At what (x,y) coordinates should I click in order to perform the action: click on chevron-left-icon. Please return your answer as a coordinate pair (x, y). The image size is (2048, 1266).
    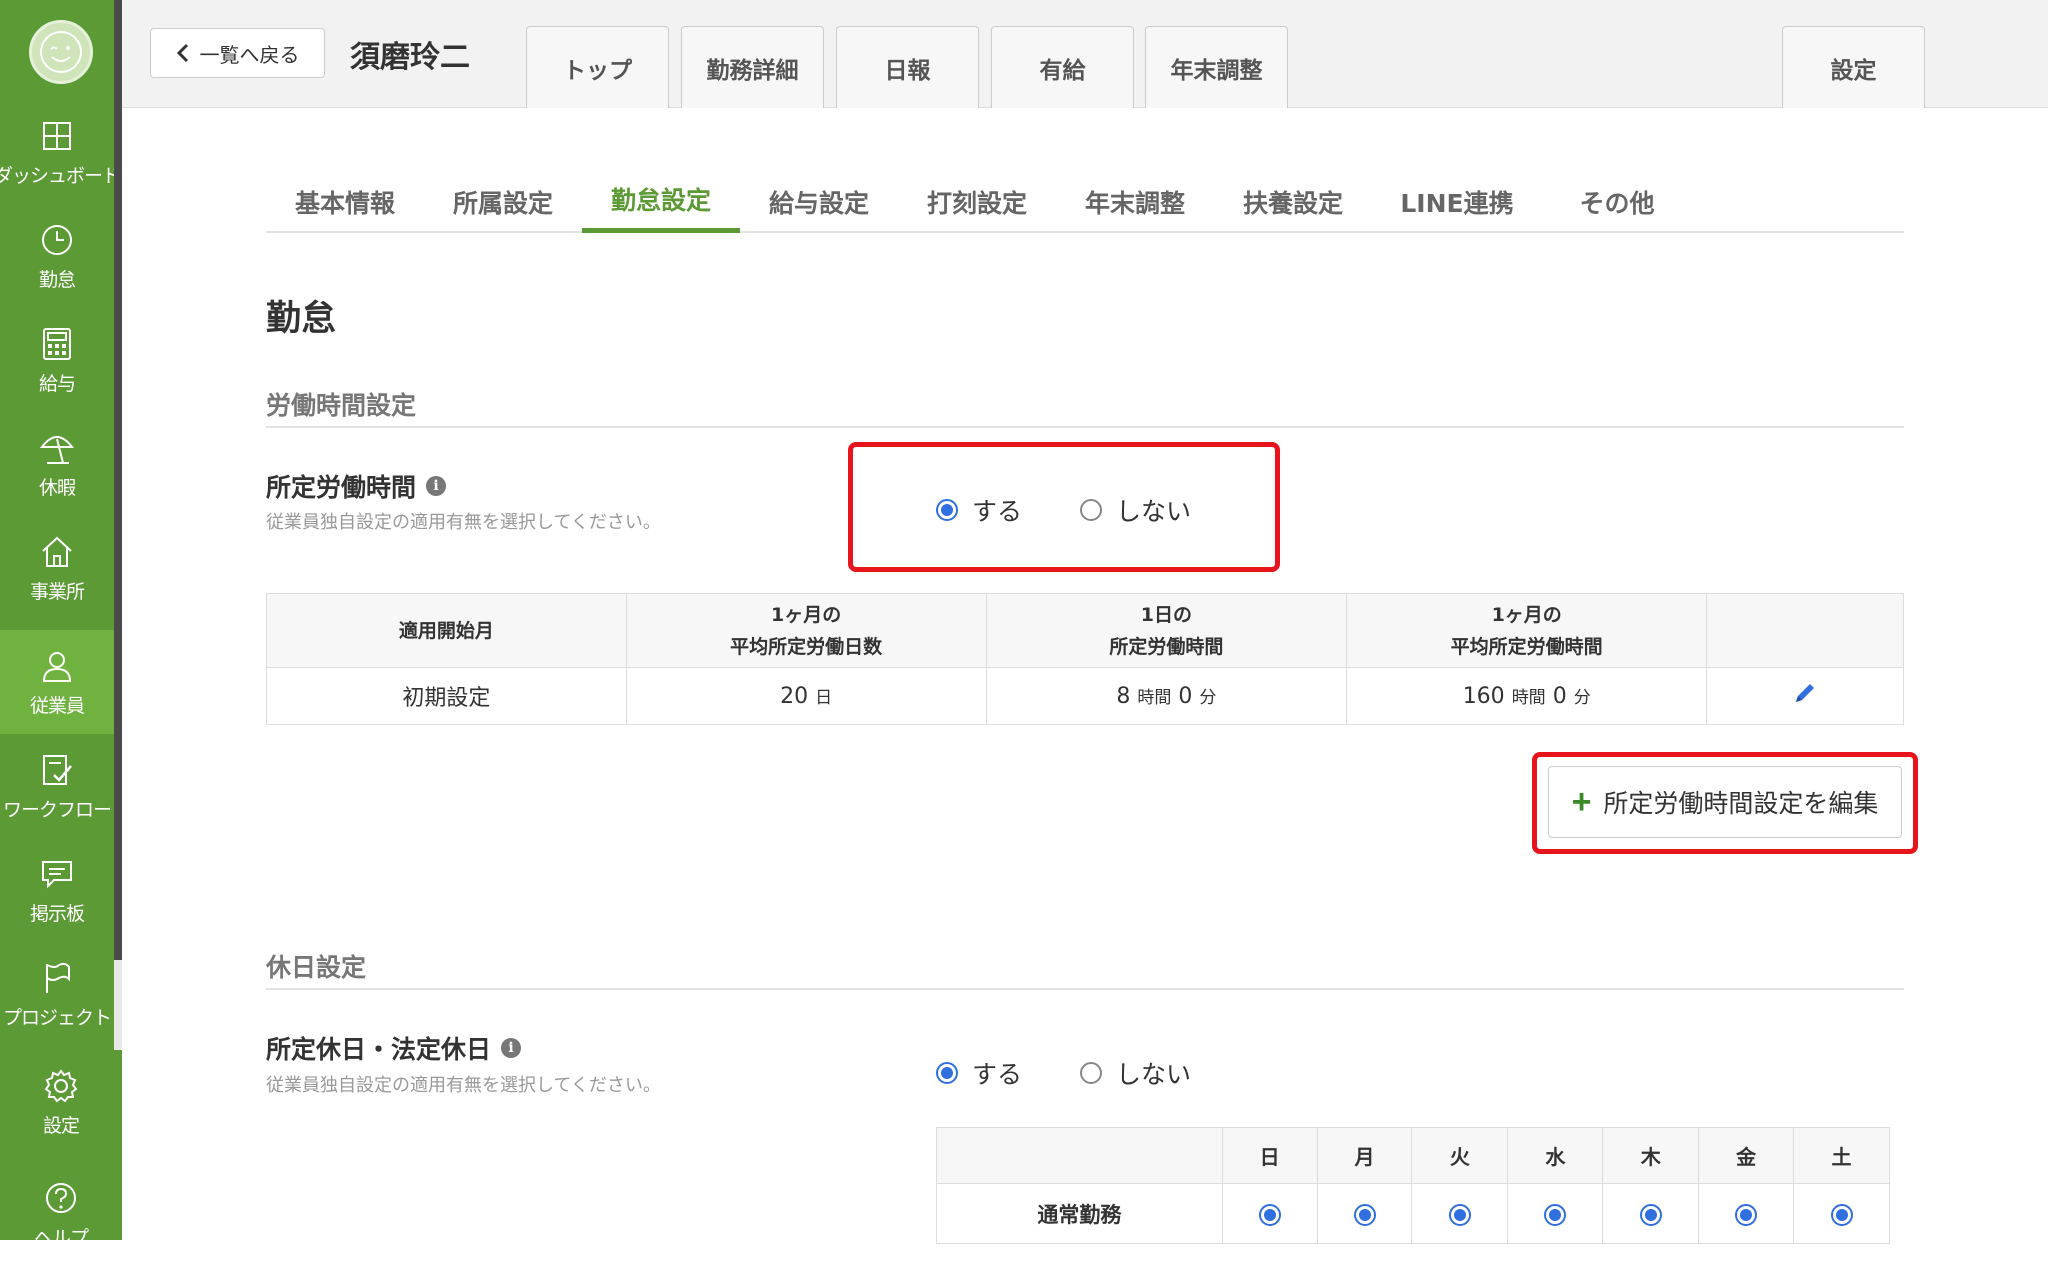
    Looking at the image, I should click on (182, 53).